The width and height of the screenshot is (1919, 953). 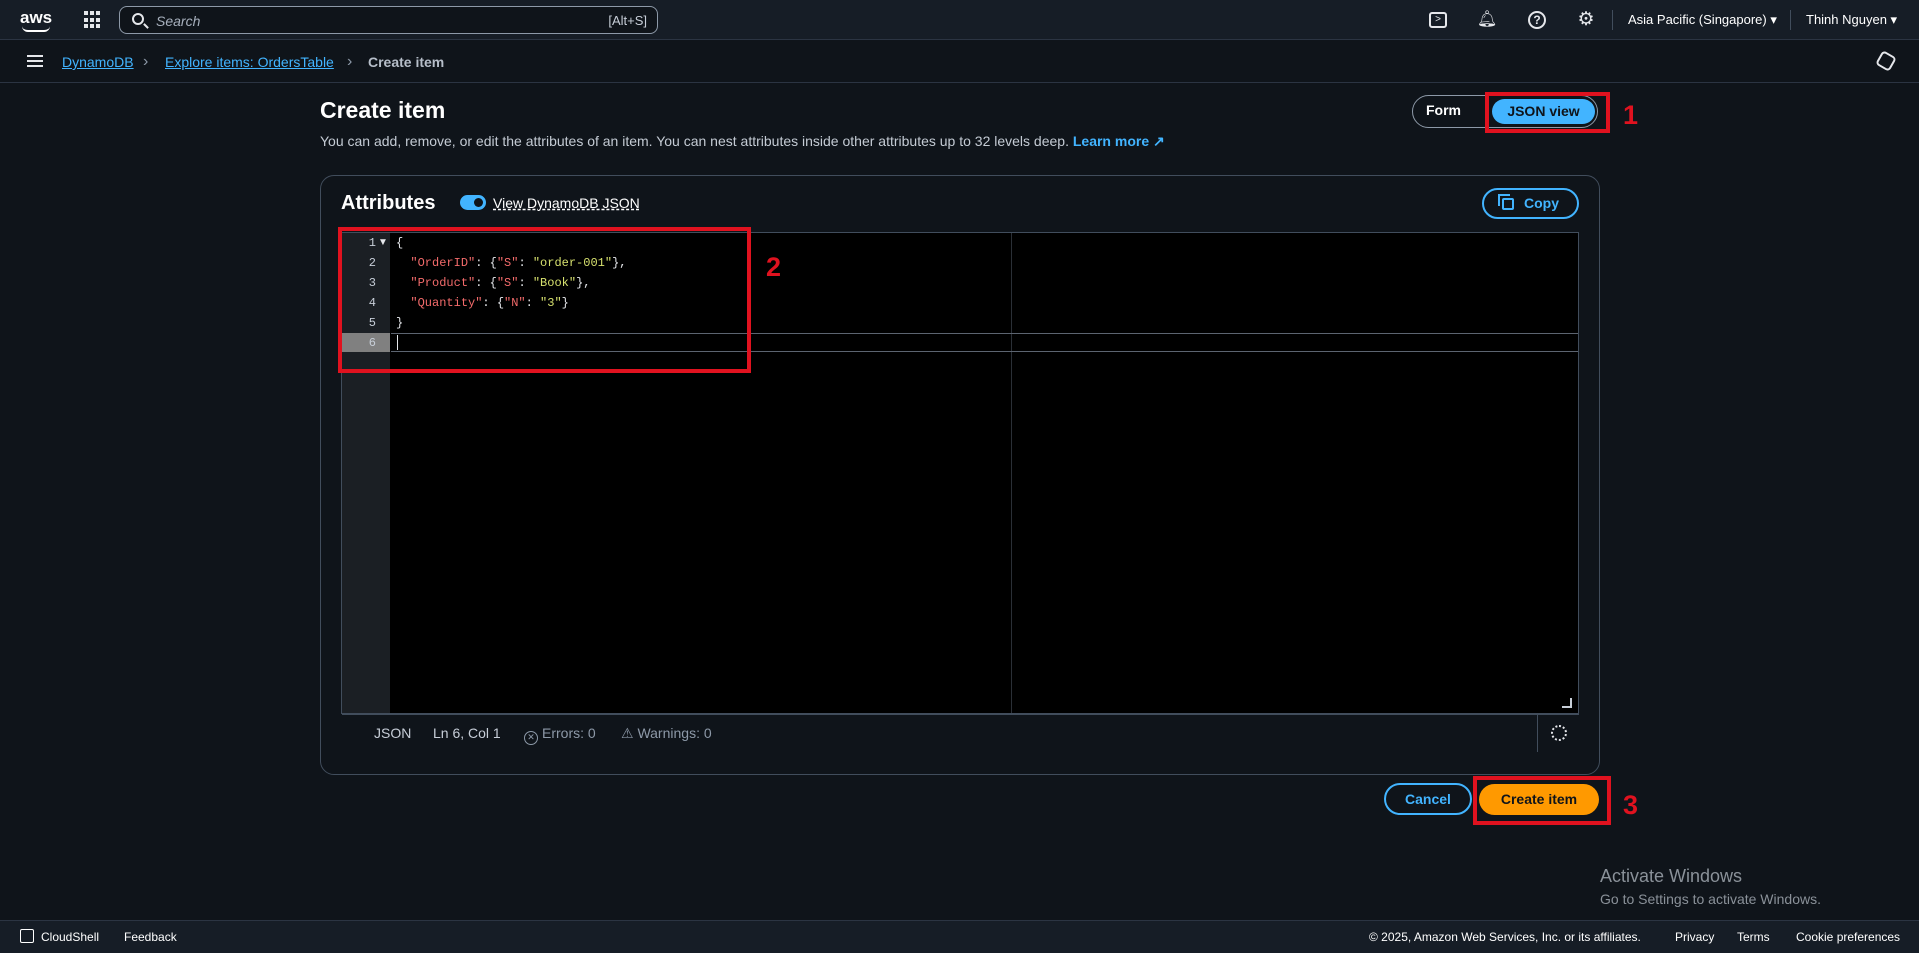 What do you see at coordinates (1567, 703) in the screenshot?
I see `resize-handle-icon` at bounding box center [1567, 703].